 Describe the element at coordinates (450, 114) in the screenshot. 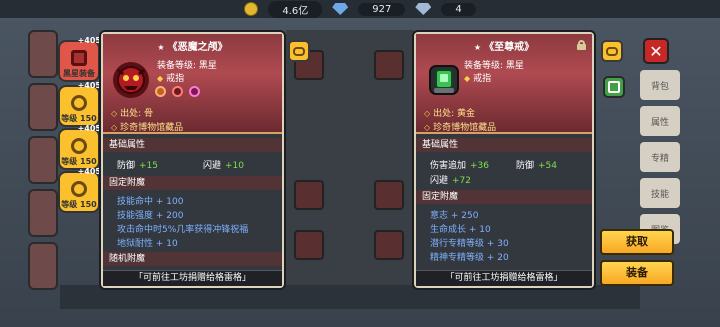

I see `item-origin: ◇ 出处: 黄金` at that location.